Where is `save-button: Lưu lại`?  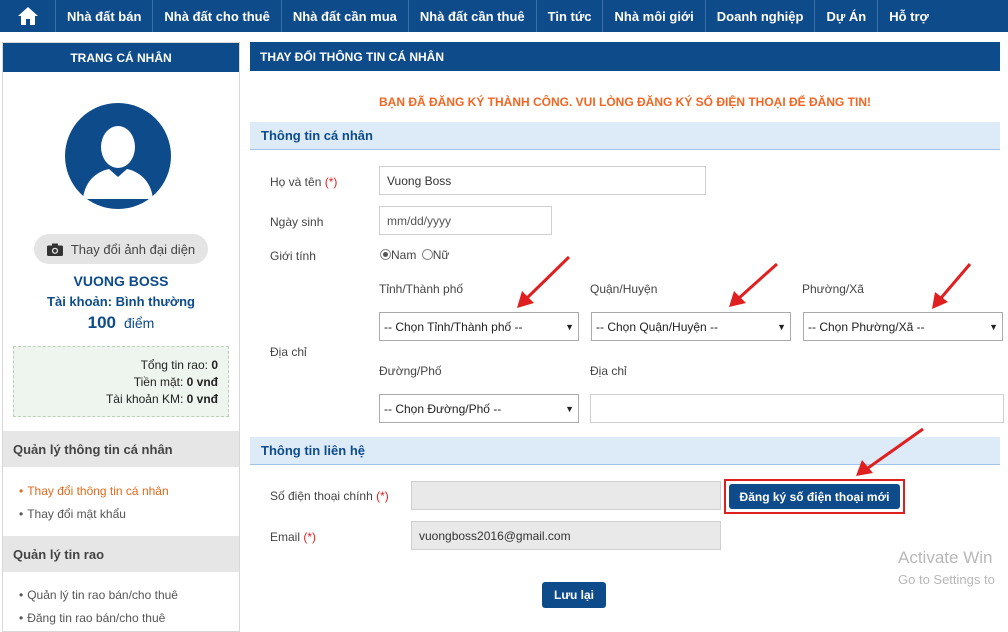 save-button: Lưu lại is located at coordinates (574, 595).